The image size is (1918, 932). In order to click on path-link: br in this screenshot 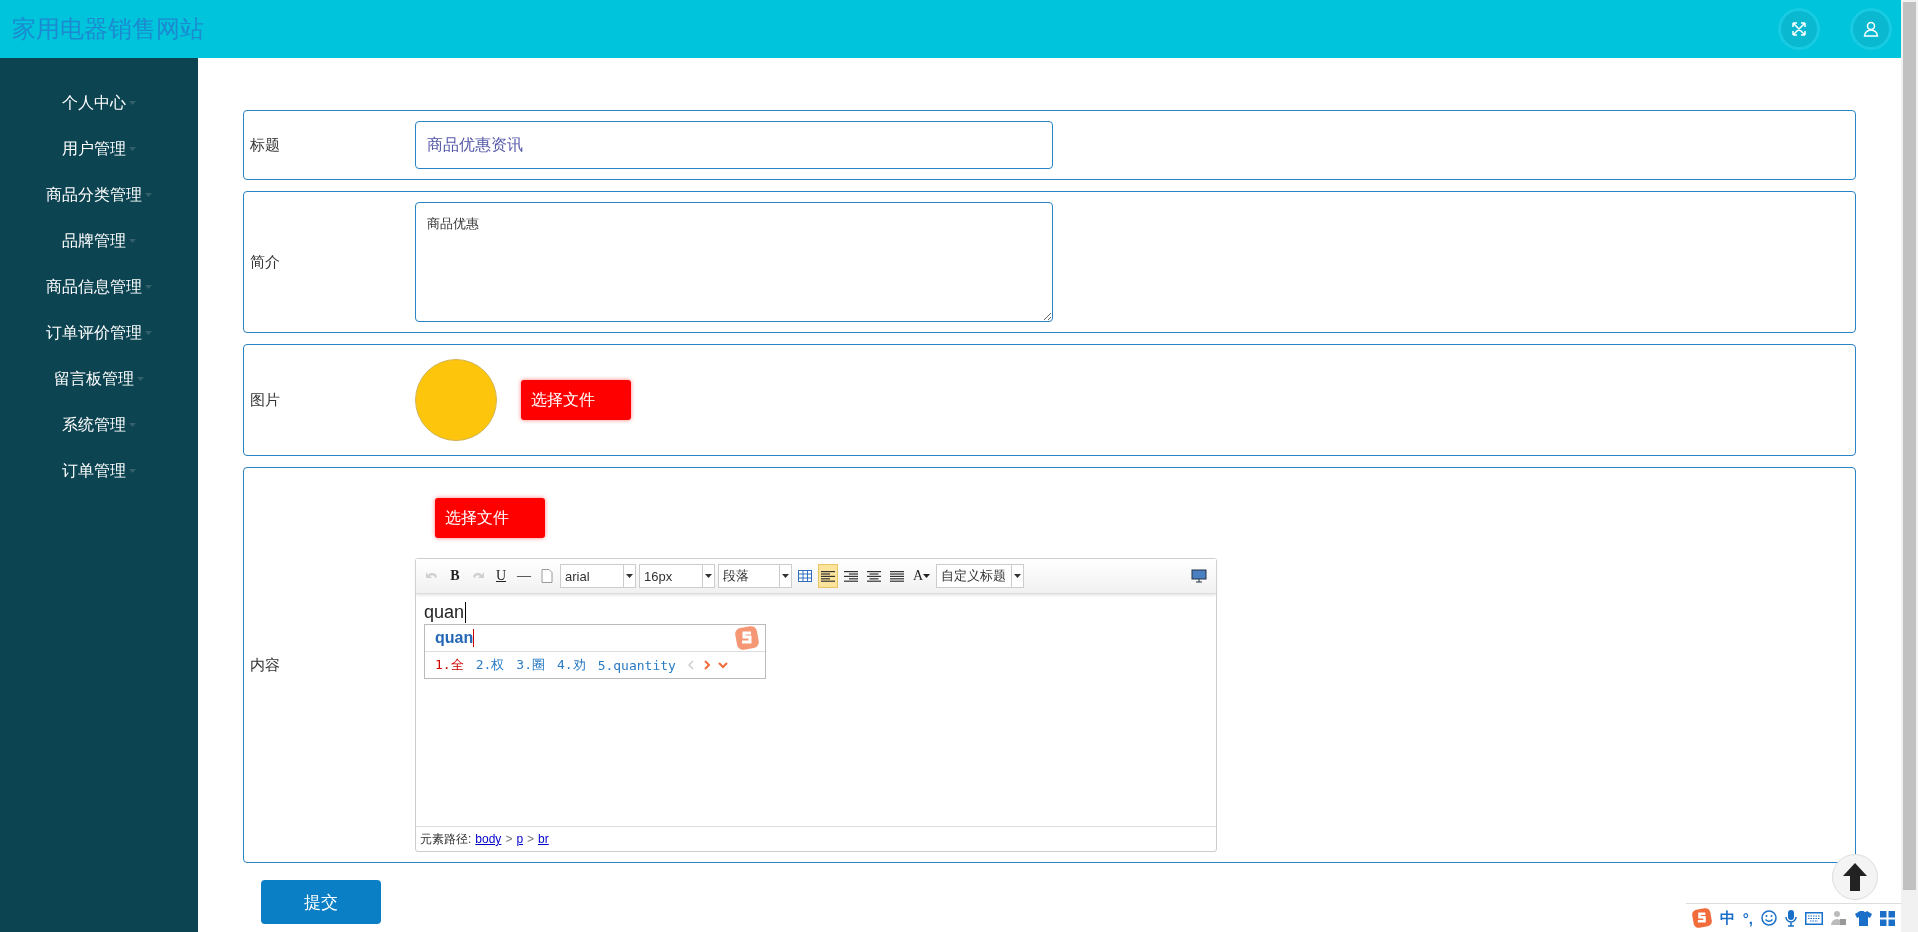, I will do `click(543, 839)`.